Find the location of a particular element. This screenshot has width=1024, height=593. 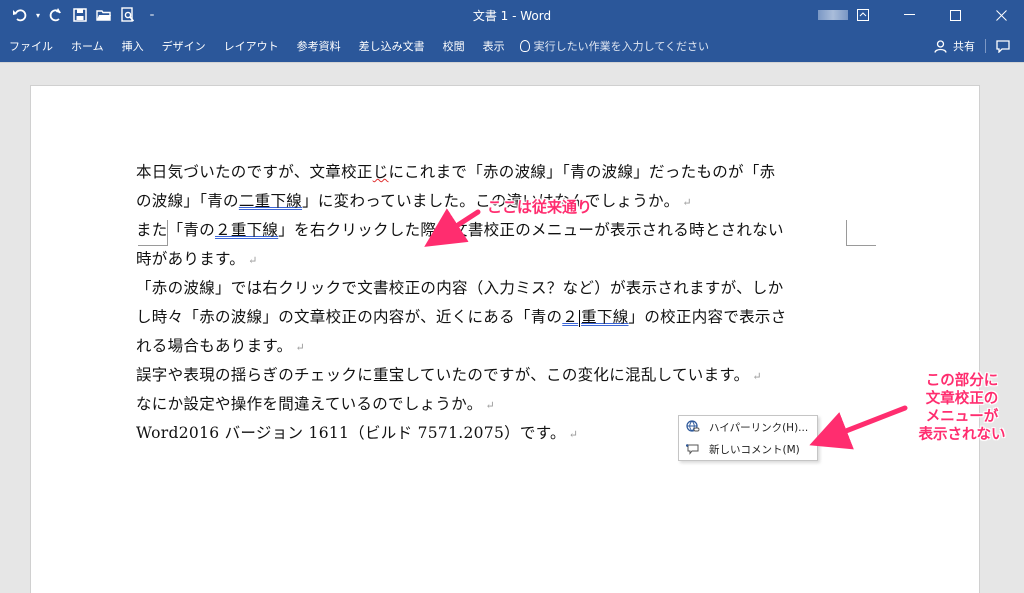

hyperlink-globe-icon is located at coordinates (693, 427).